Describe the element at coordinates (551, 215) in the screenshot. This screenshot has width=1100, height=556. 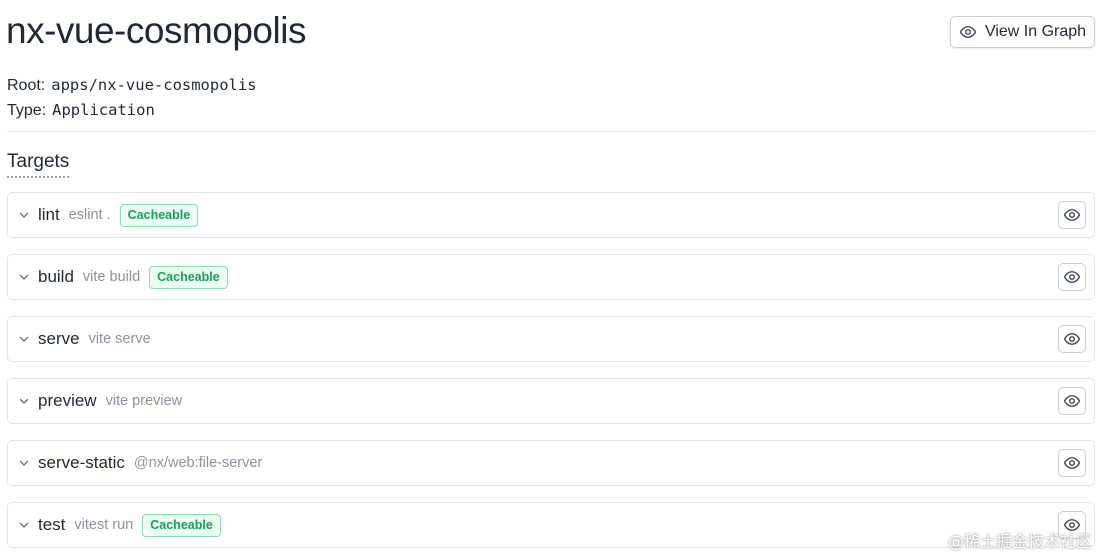
I see `target-row-lint: lint eslint . Cacheable` at that location.